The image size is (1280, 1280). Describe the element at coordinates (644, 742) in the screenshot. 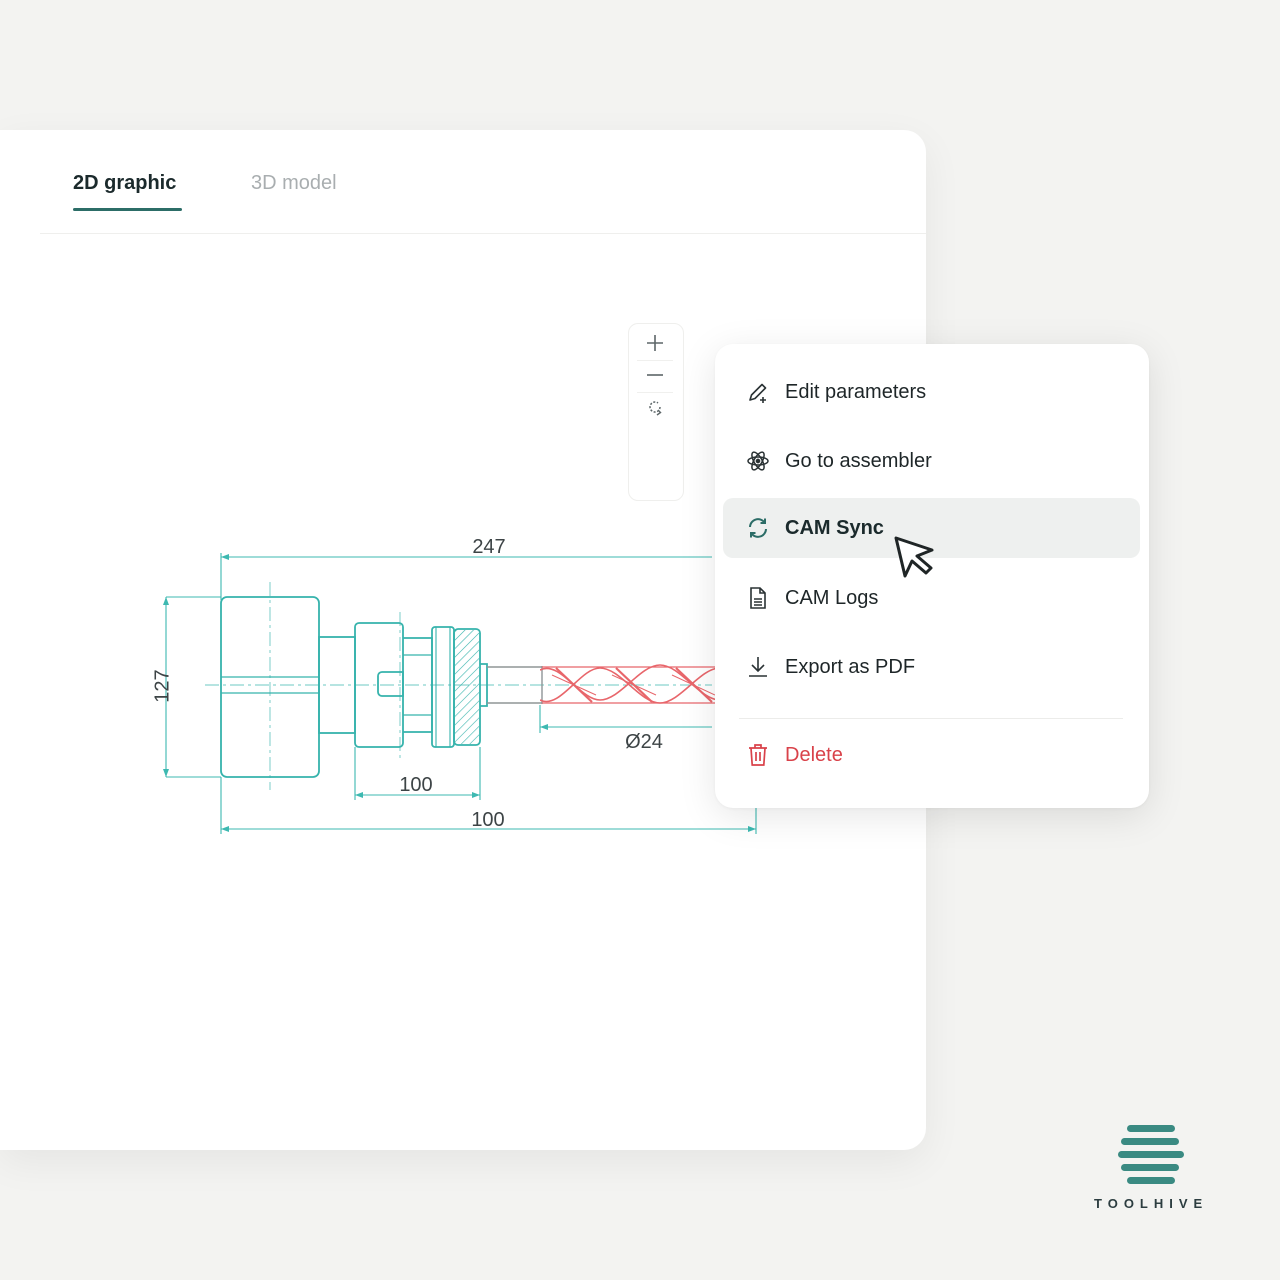

I see `dimension-diameter: Ø24` at that location.